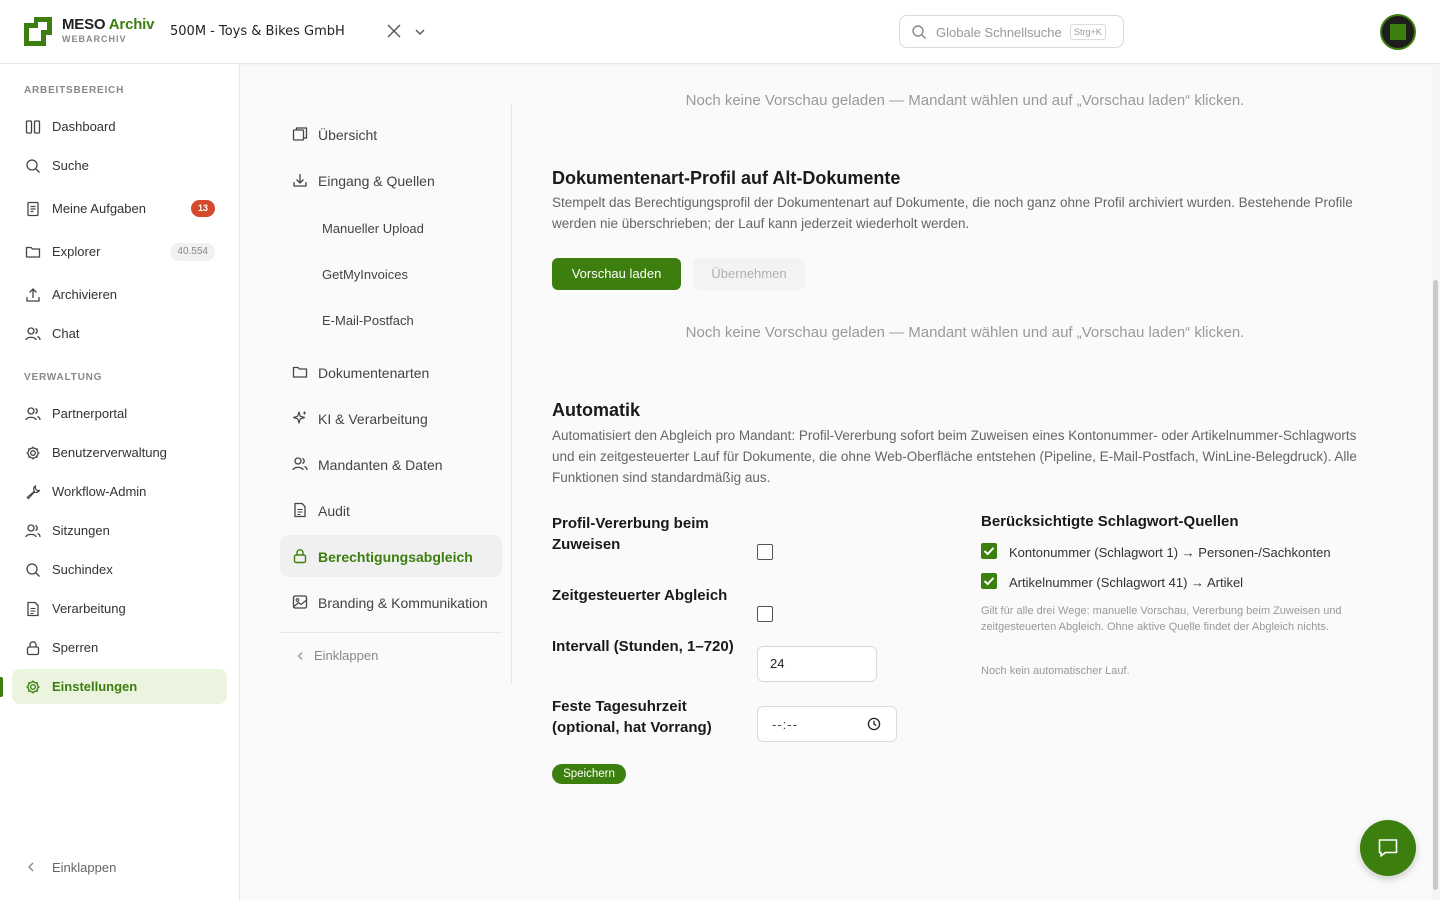 The height and width of the screenshot is (900, 1440). What do you see at coordinates (33, 295) in the screenshot?
I see `upload-icon` at bounding box center [33, 295].